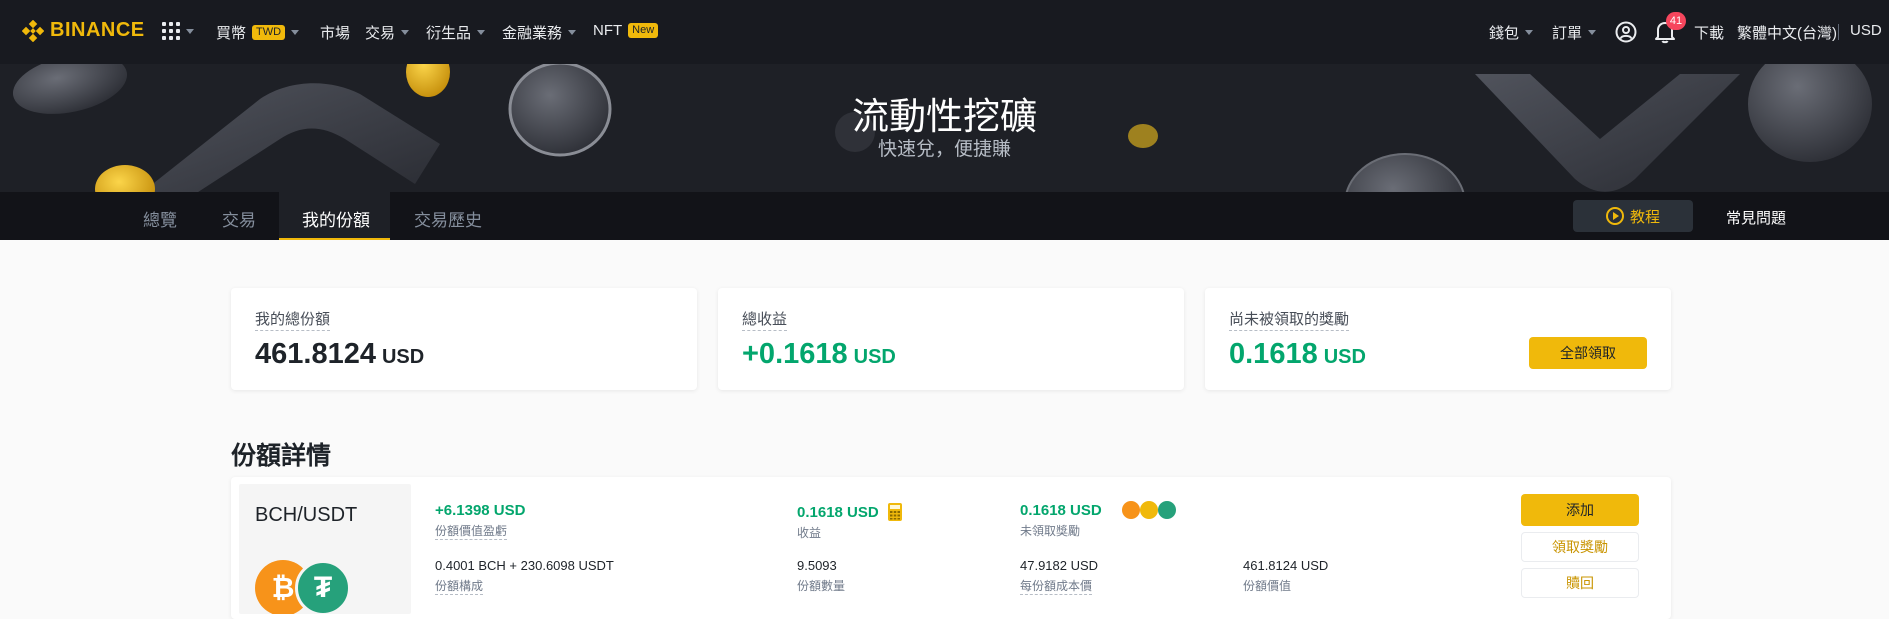 This screenshot has width=1889, height=619. What do you see at coordinates (471, 532) in the screenshot?
I see `value-pnl-label: 份額價值盈虧` at bounding box center [471, 532].